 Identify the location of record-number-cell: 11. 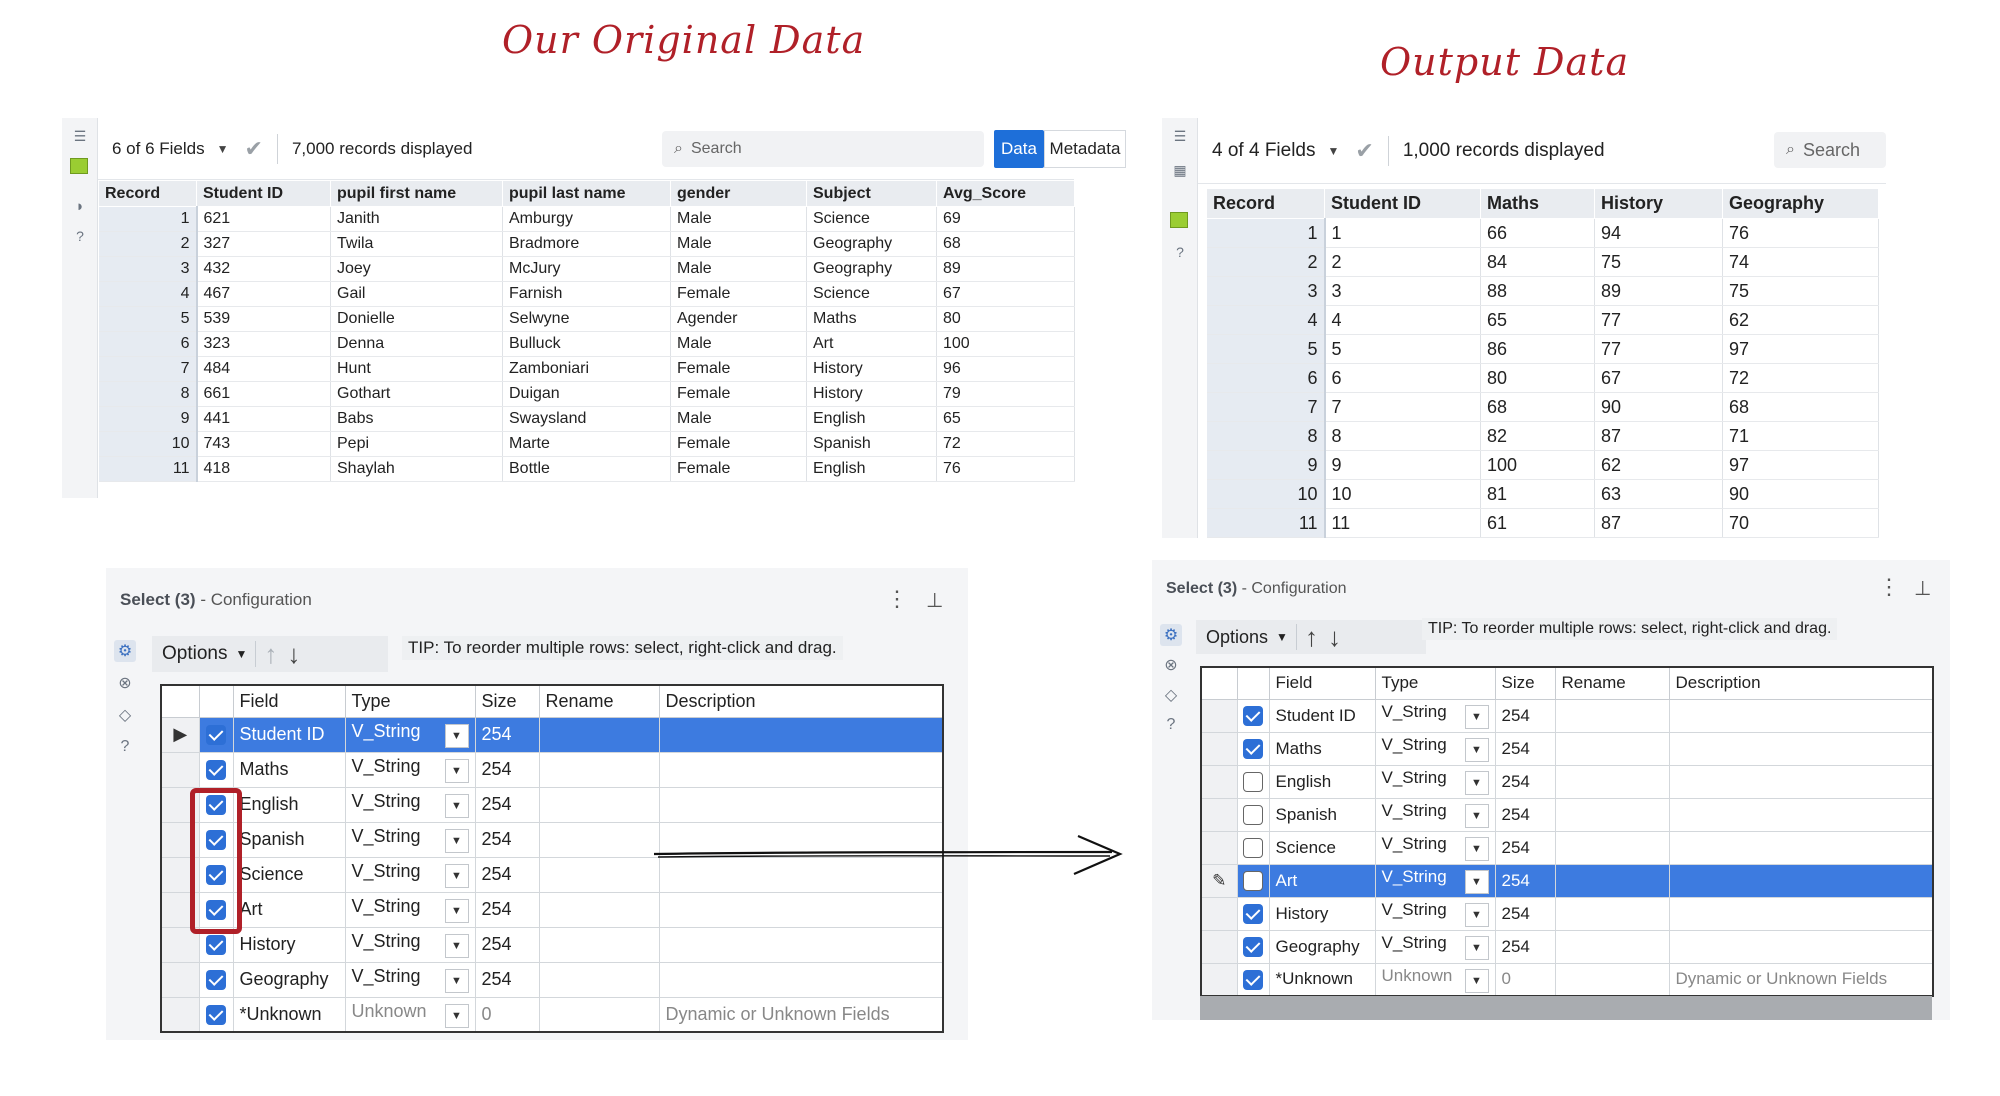
(1266, 523).